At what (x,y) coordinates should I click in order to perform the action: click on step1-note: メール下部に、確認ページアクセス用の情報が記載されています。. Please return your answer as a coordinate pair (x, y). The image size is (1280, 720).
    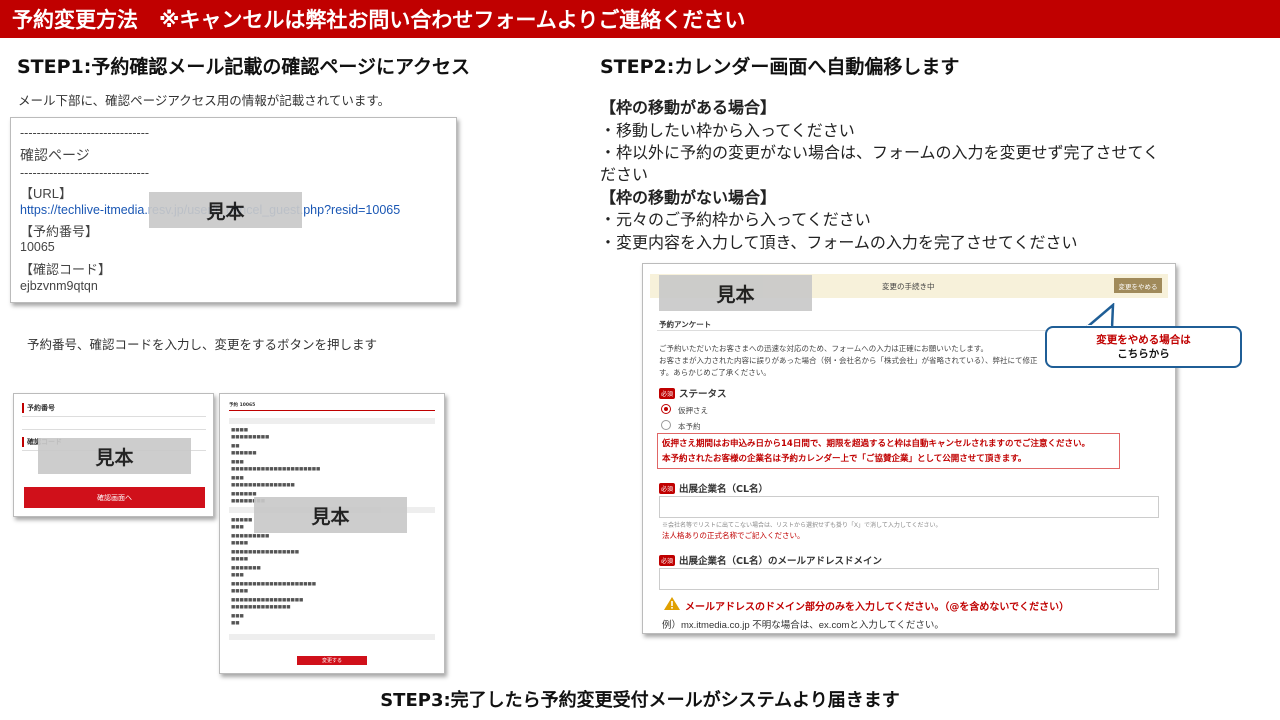
    Looking at the image, I should click on (204, 100).